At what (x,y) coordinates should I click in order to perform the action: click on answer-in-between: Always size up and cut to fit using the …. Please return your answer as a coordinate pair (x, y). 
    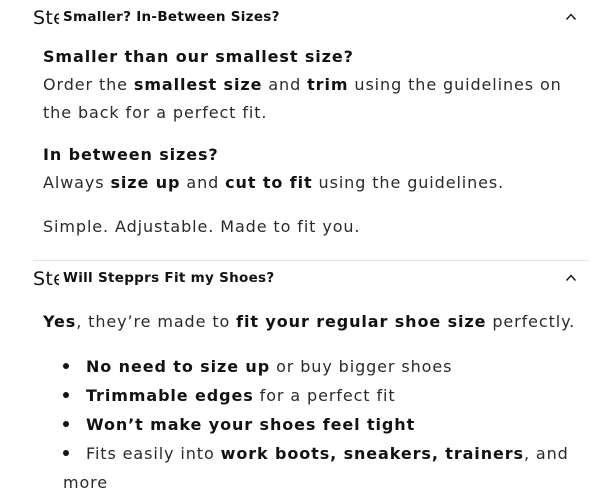
    Looking at the image, I should click on (274, 182).